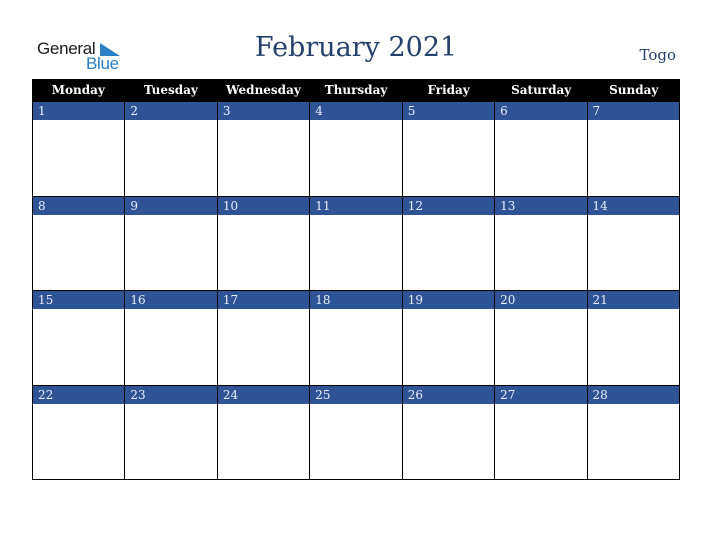 The width and height of the screenshot is (712, 550). I want to click on day-number: 7, so click(633, 111).